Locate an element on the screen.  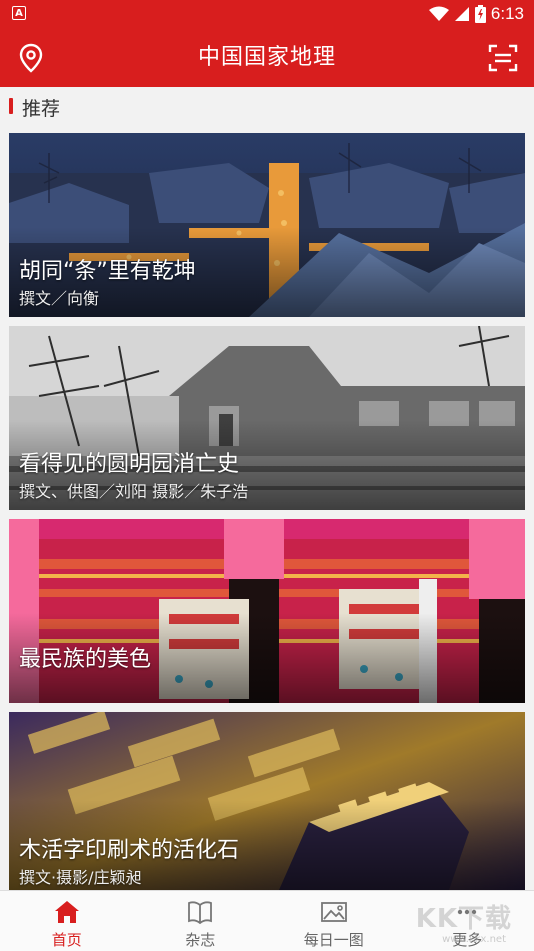
section-title: 推荐 is located at coordinates (41, 107).